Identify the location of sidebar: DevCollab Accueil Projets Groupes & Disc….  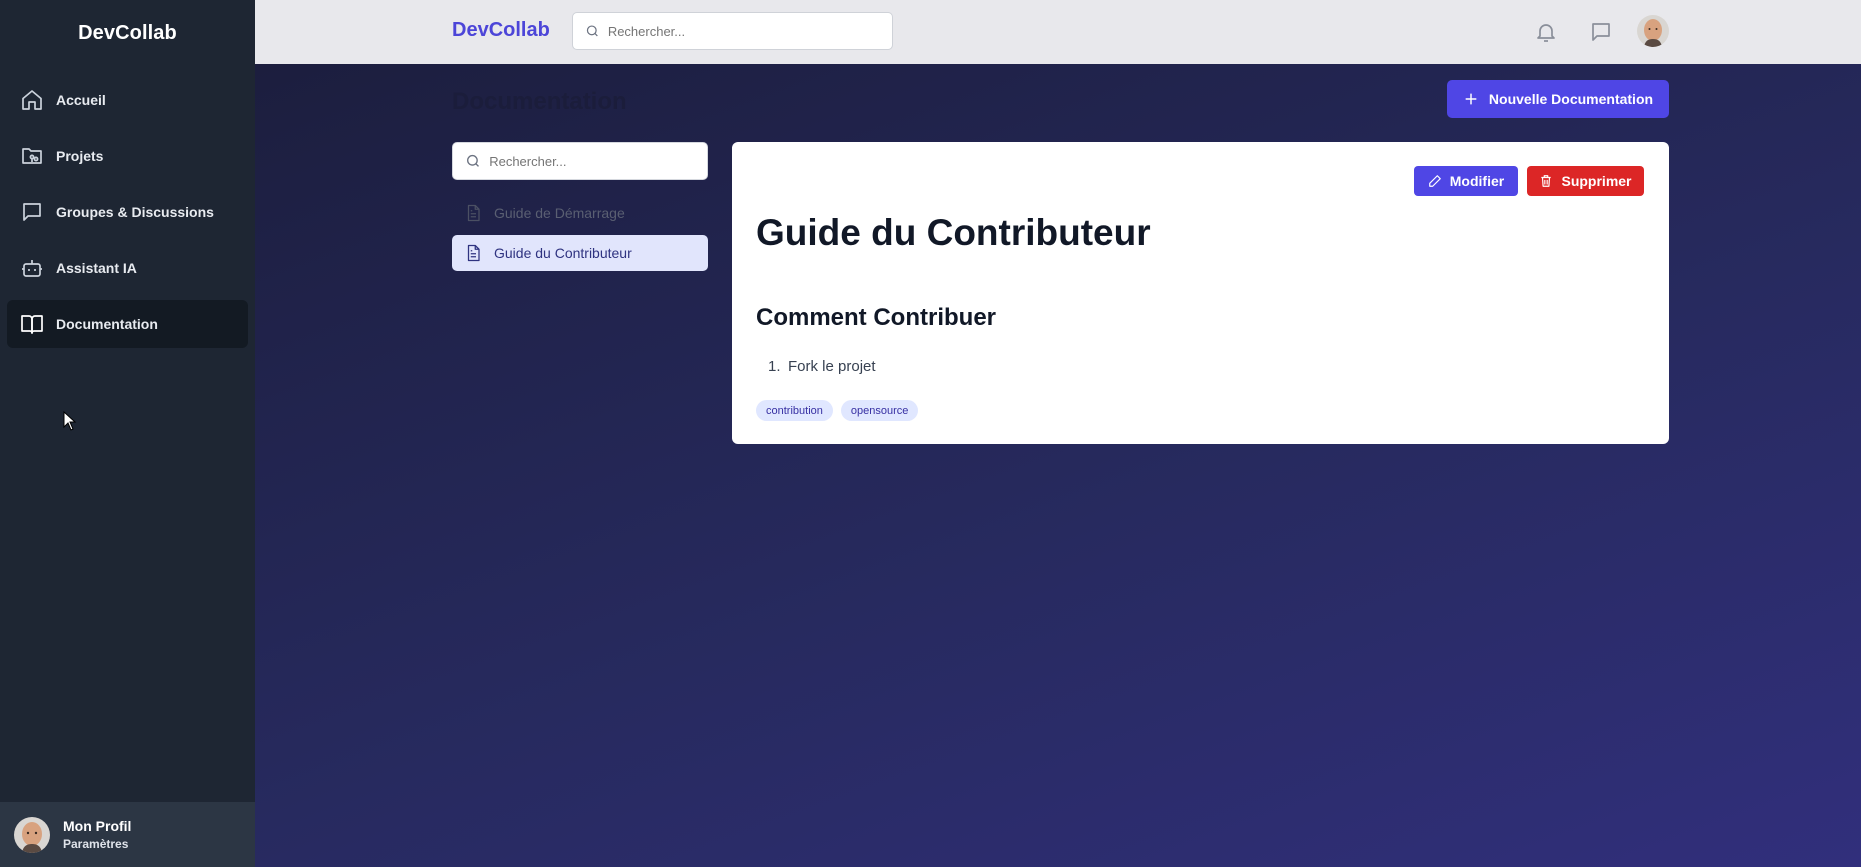
(127, 433).